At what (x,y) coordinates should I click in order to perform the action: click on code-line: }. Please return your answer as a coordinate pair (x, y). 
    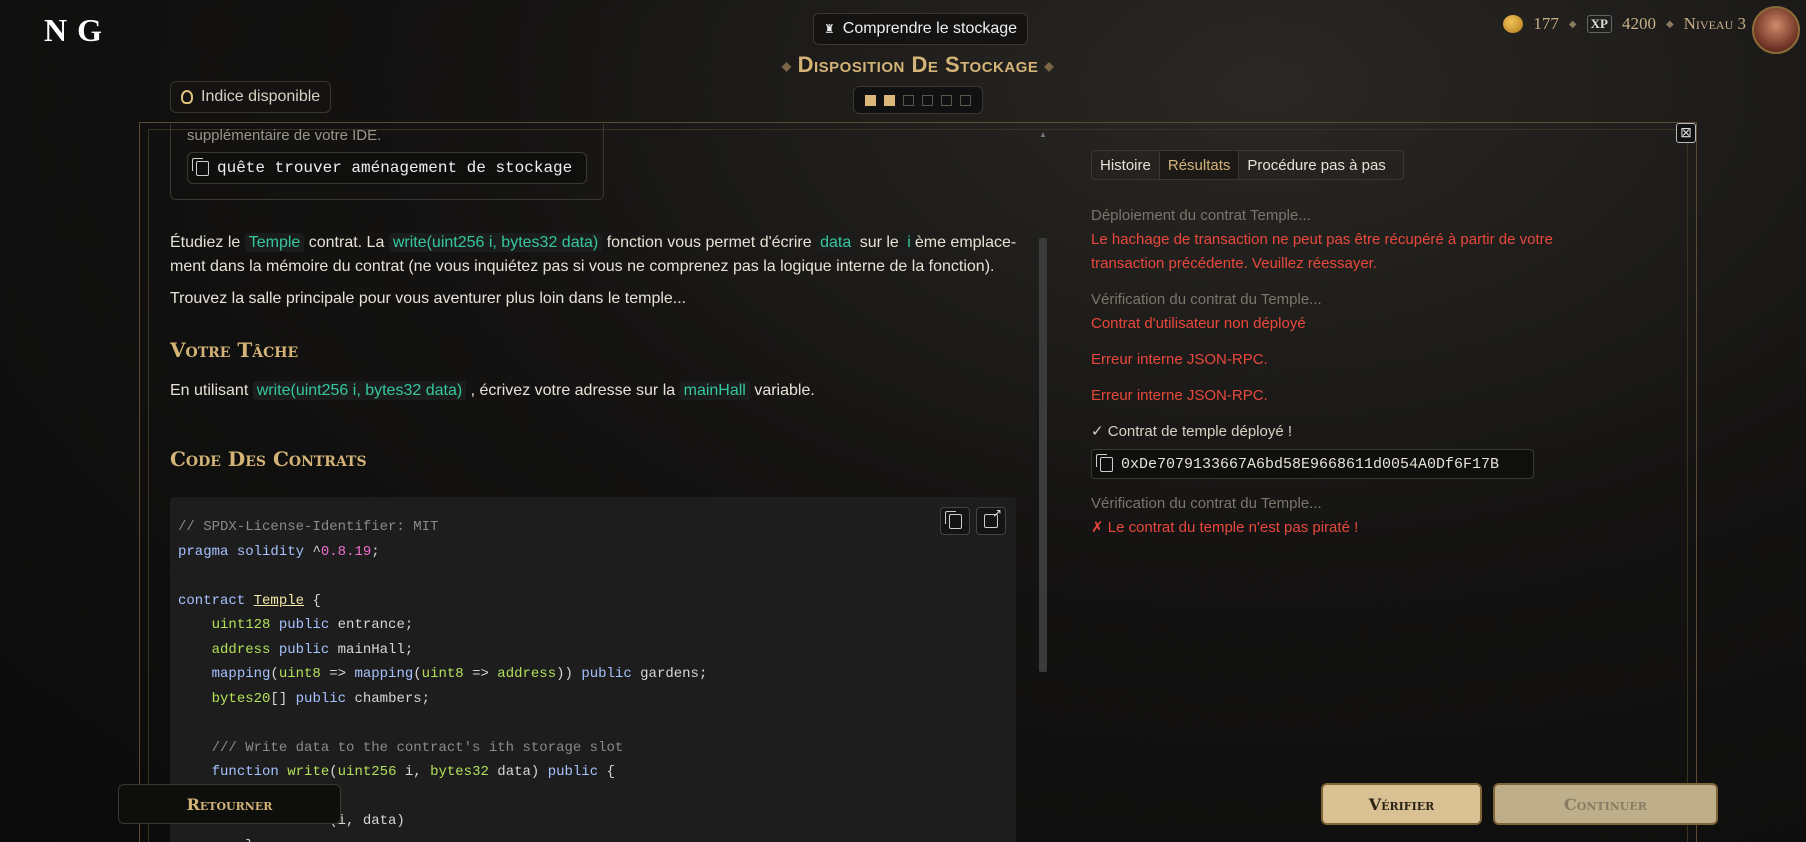
    Looking at the image, I should click on (593, 838).